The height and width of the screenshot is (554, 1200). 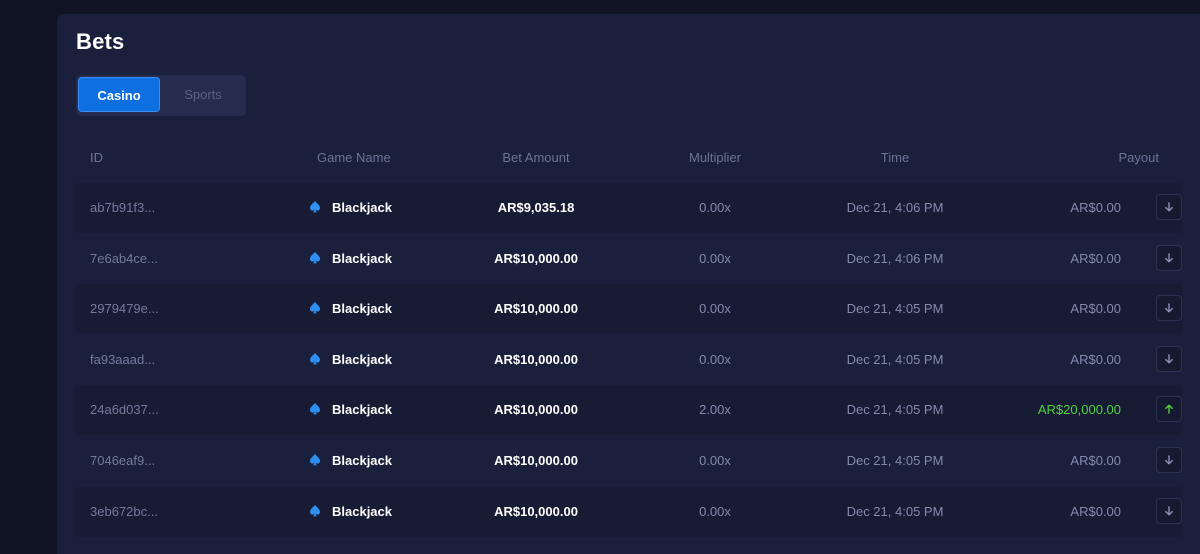 What do you see at coordinates (714, 157) in the screenshot?
I see `column-header-multiplier: Multiplier` at bounding box center [714, 157].